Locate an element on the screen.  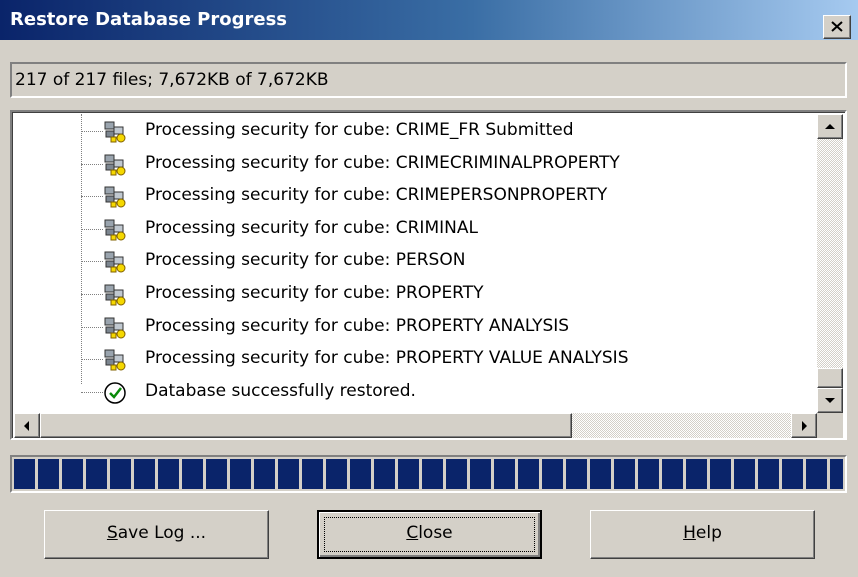
arrow-right-icon is located at coordinates (804, 426).